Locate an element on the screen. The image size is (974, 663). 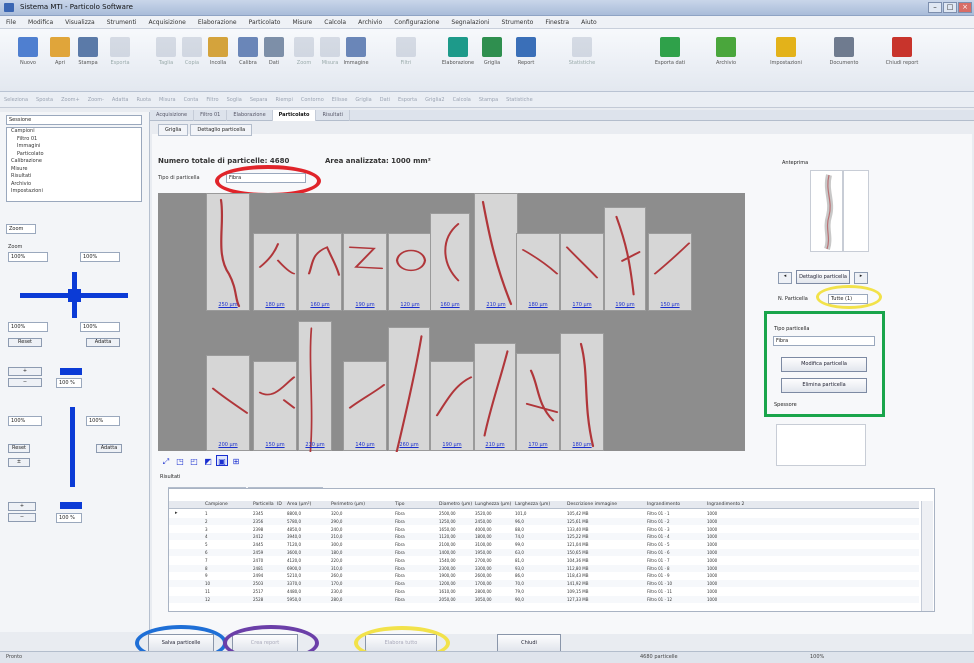
column-header: Larghezza (µm) is located at coordinates (532, 505).